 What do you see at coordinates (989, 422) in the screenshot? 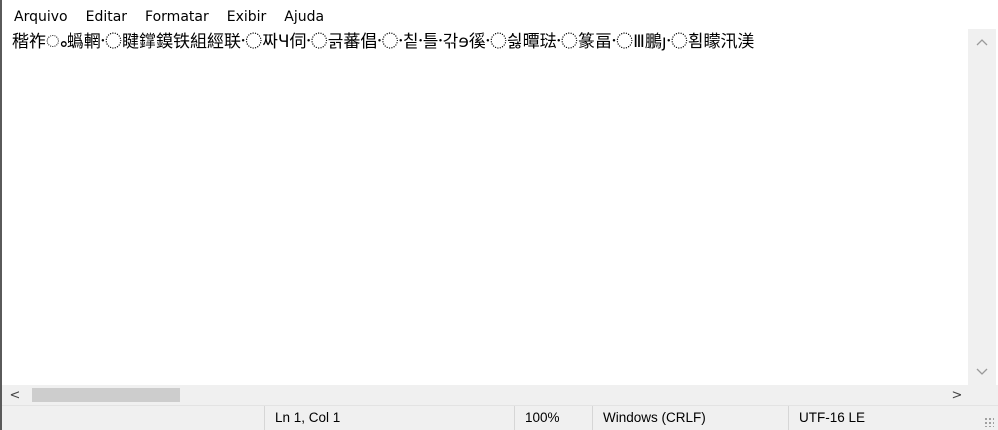
I see `resize-grip-icon` at bounding box center [989, 422].